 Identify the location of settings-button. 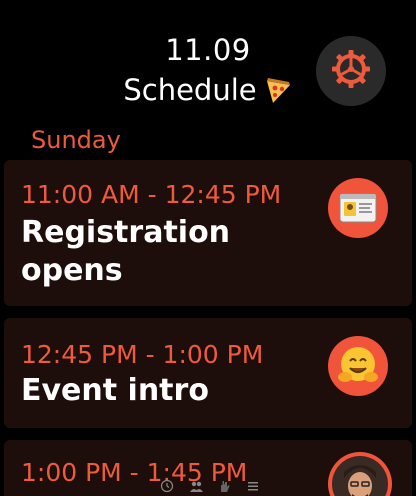
(351, 71).